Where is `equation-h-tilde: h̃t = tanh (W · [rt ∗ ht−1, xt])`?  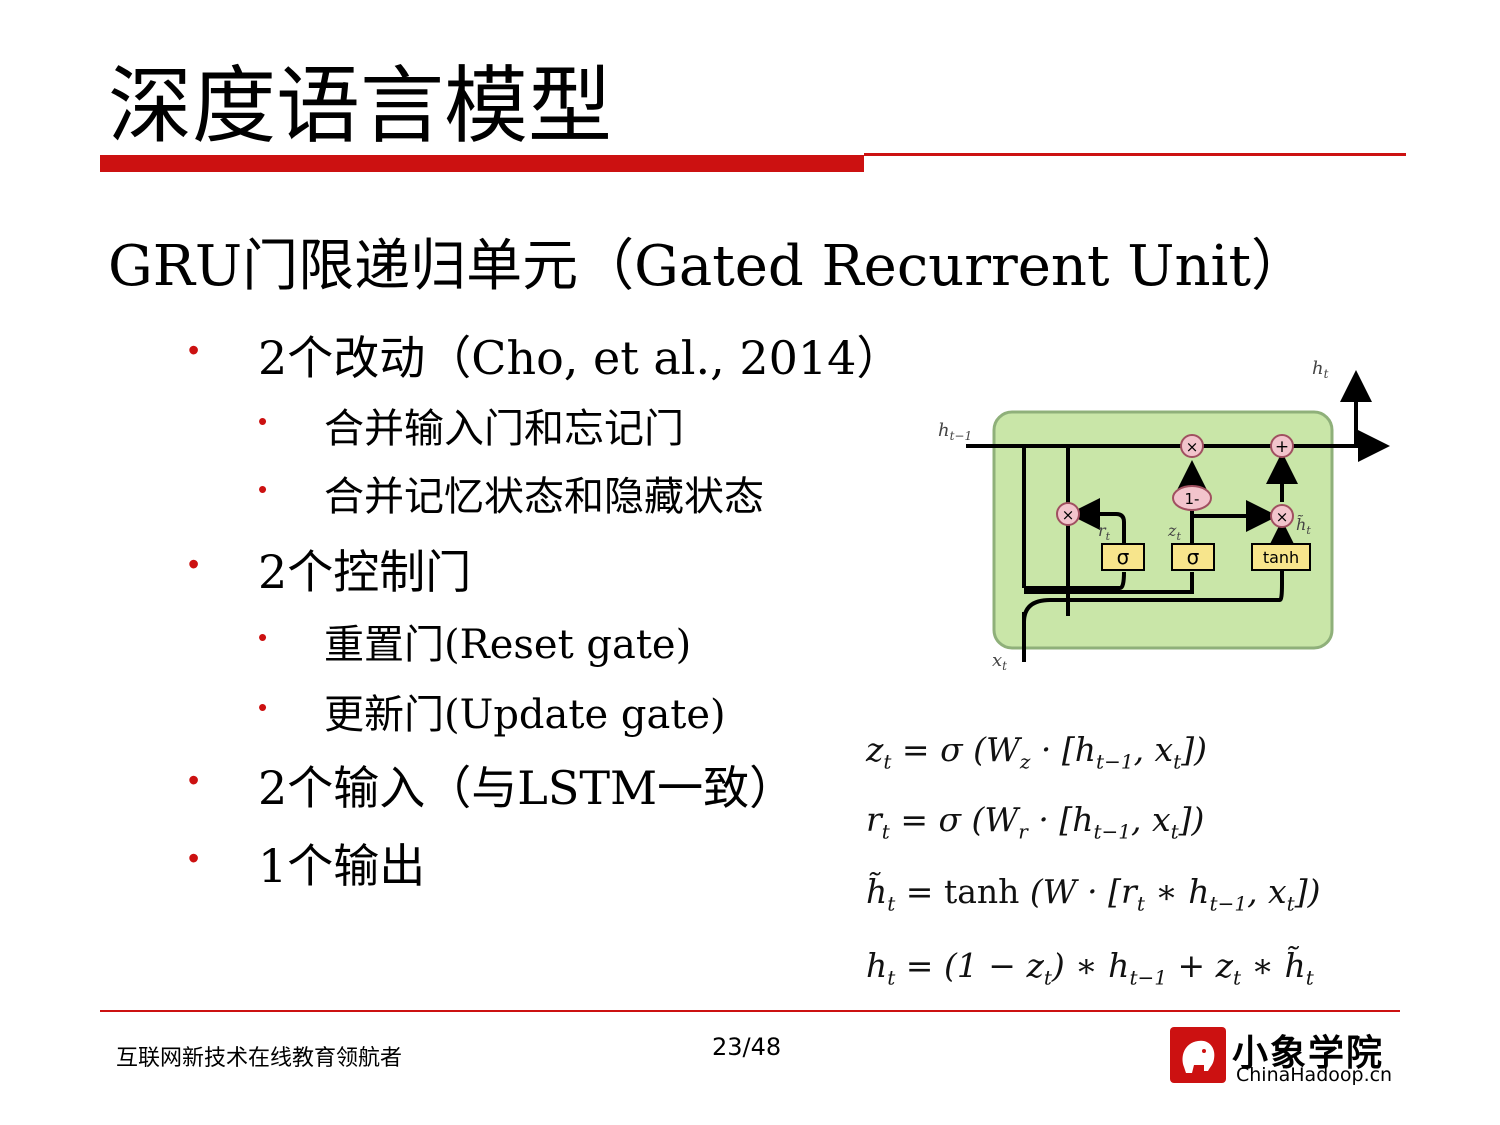 equation-h-tilde: h̃t = tanh (W · [rt ∗ ht−1, xt]) is located at coordinates (1093, 894).